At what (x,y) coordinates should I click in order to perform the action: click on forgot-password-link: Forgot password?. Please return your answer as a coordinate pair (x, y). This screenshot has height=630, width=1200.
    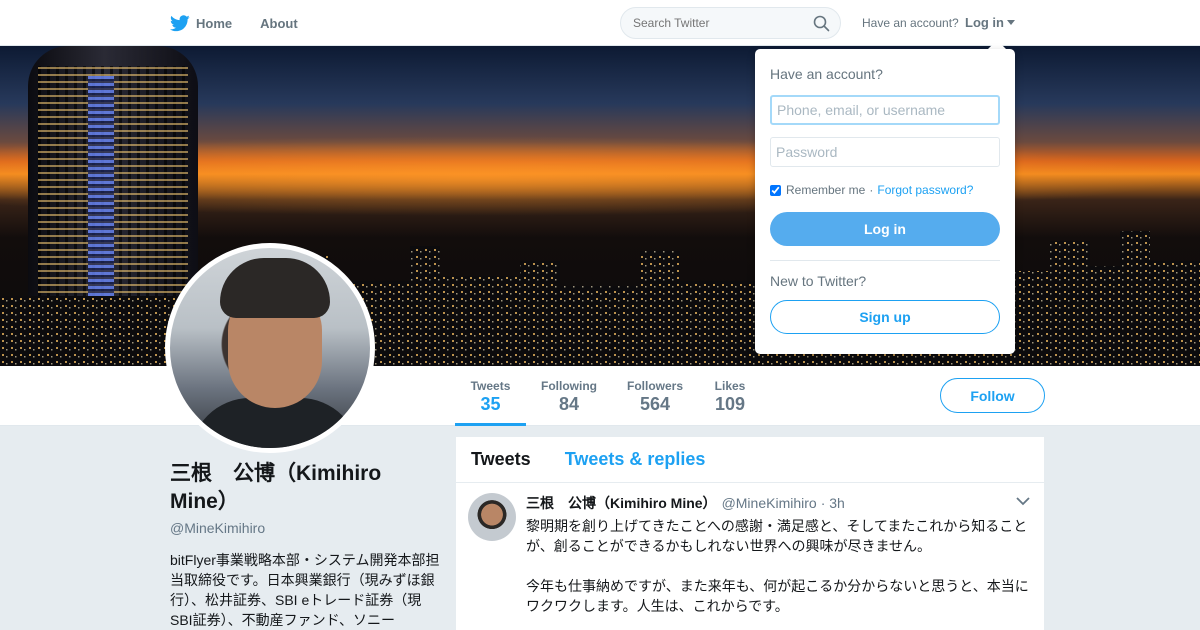
    Looking at the image, I should click on (925, 190).